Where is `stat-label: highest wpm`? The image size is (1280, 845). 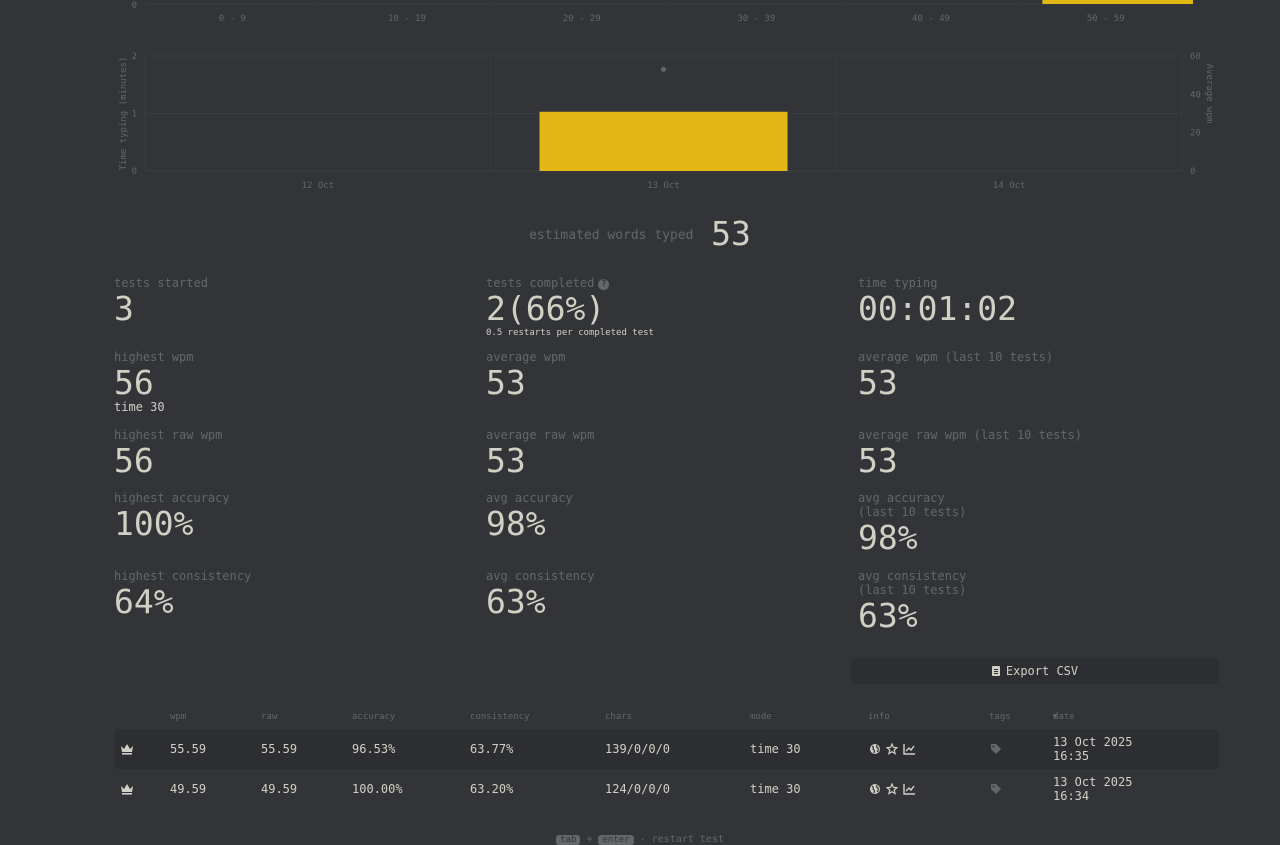
stat-label: highest wpm is located at coordinates (154, 357).